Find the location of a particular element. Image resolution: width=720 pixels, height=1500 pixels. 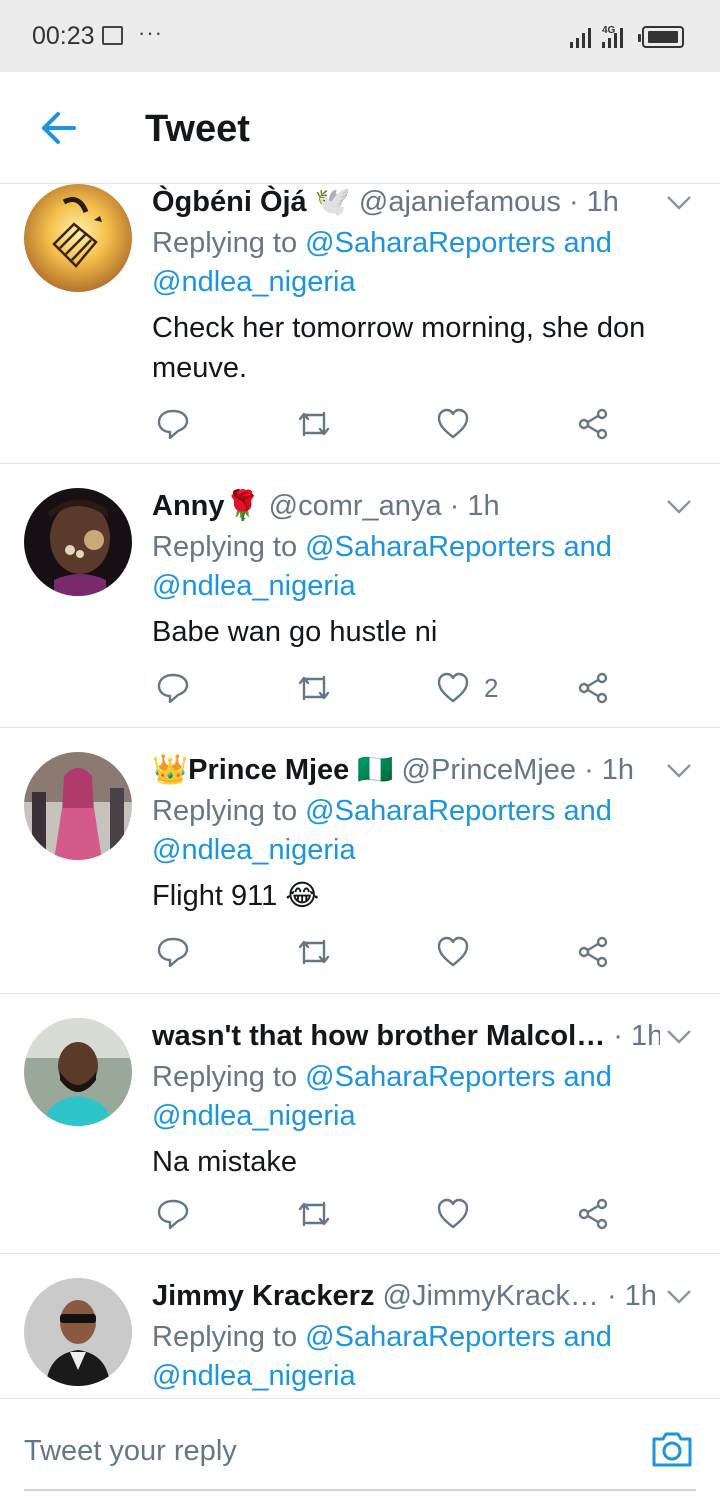

image-icon is located at coordinates (112, 35).